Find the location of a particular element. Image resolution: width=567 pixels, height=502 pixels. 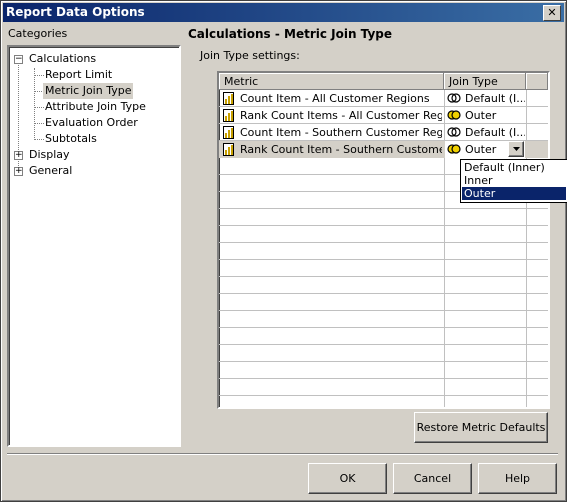

collapse-icon: − is located at coordinates (18, 59).